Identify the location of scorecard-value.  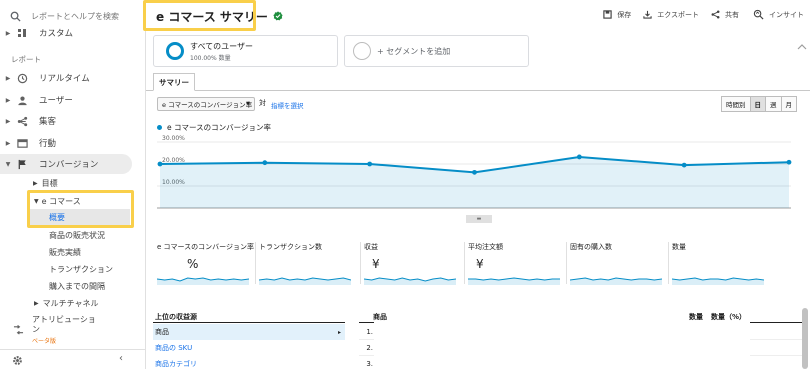
(723, 263).